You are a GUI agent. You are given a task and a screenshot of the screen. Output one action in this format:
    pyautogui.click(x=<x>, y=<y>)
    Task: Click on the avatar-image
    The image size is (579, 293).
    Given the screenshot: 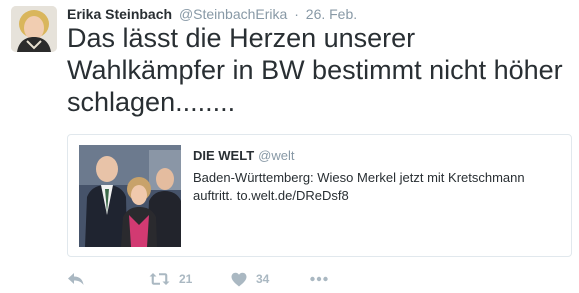 What is the action you would take?
    pyautogui.click(x=34, y=29)
    